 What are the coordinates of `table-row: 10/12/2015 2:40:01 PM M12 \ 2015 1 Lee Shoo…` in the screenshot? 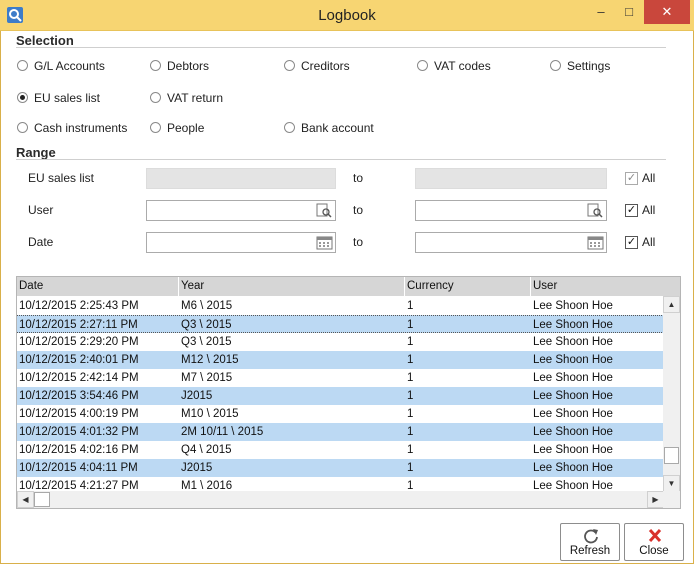 It's located at (340, 360).